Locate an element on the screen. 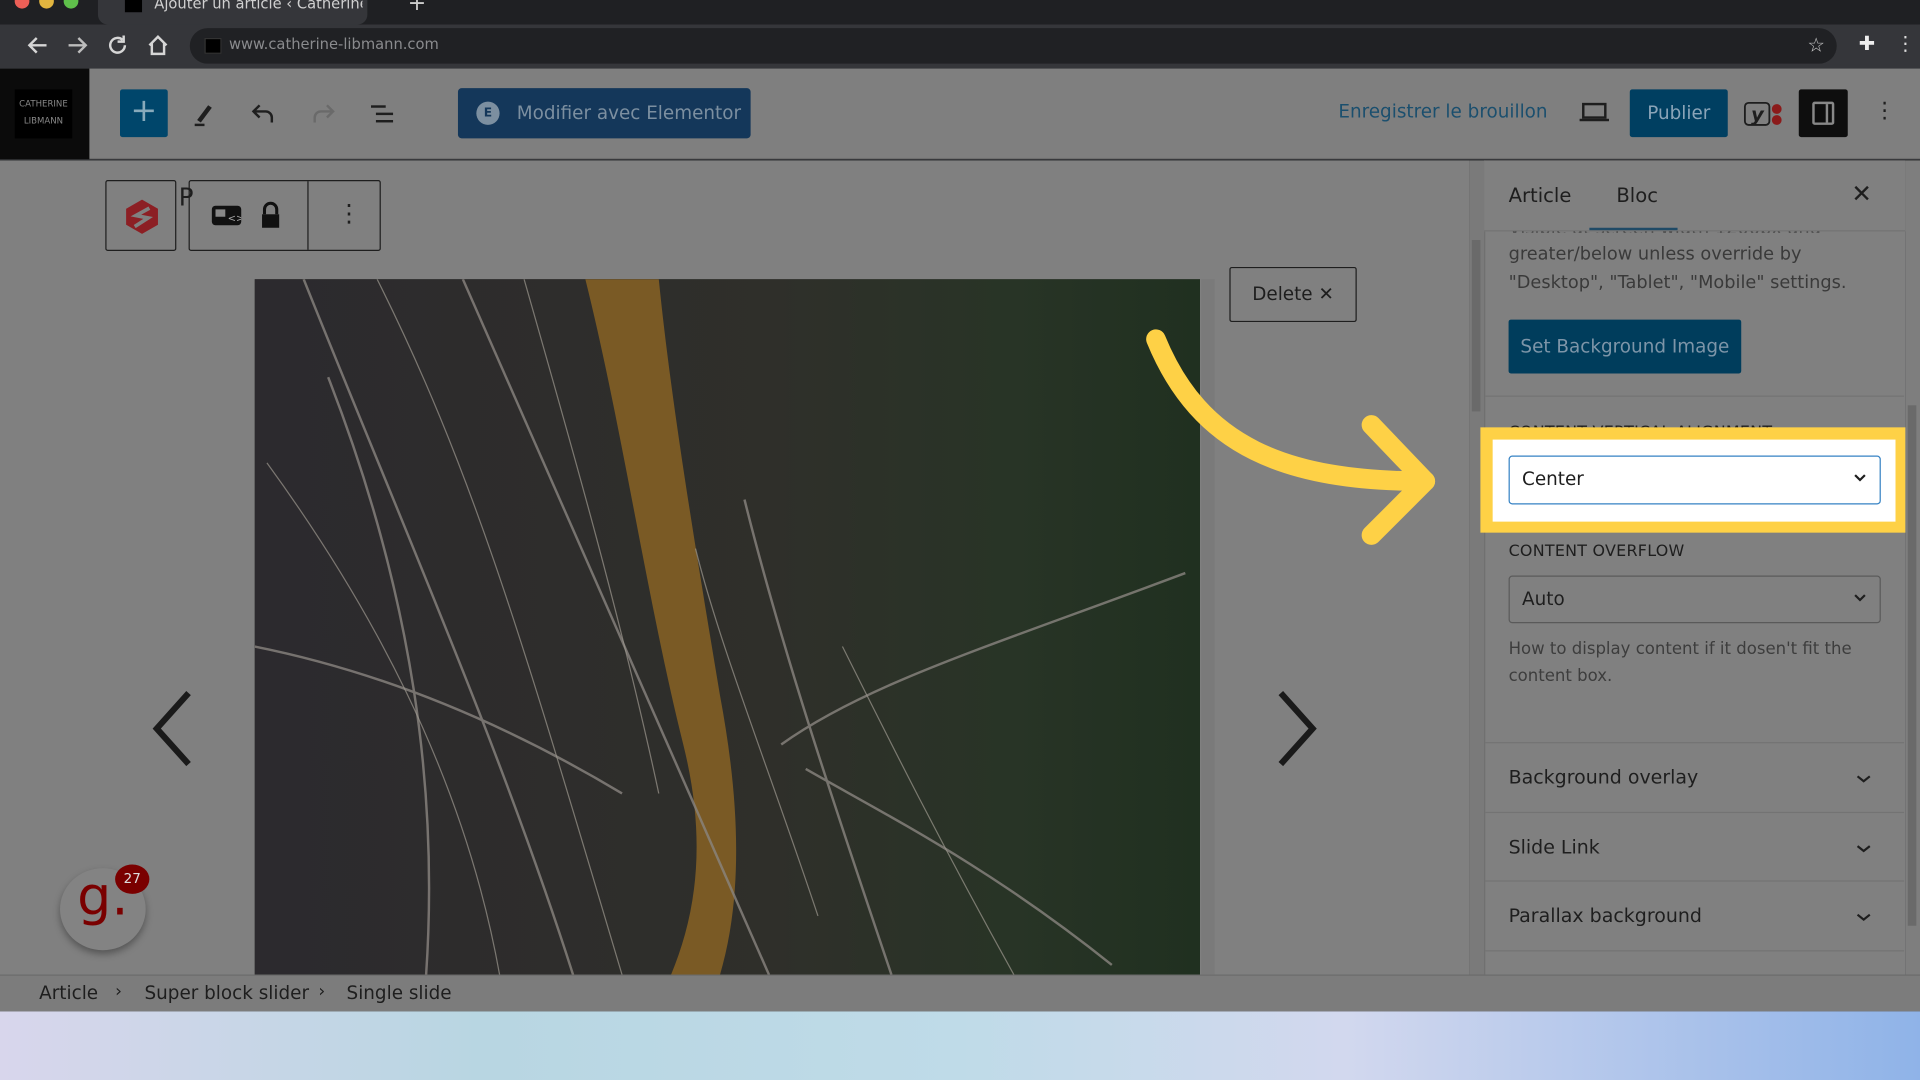 The height and width of the screenshot is (1080, 1920). grammarly-badge: g. 27 is located at coordinates (105, 907).